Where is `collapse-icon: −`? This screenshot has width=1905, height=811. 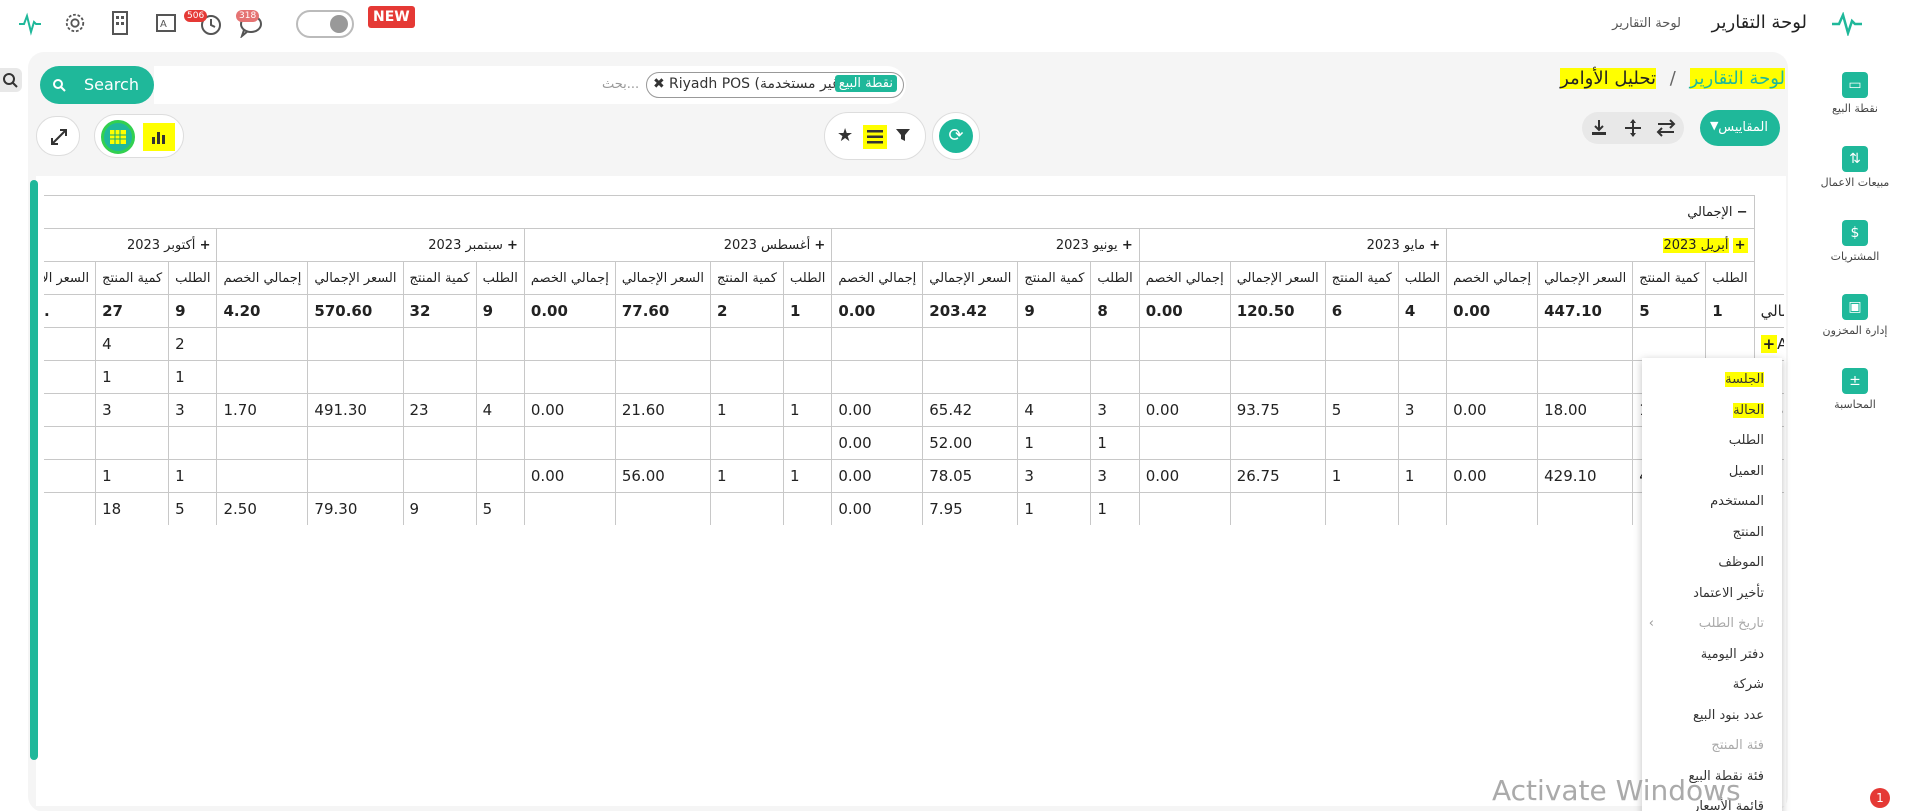 collapse-icon: − is located at coordinates (1742, 212).